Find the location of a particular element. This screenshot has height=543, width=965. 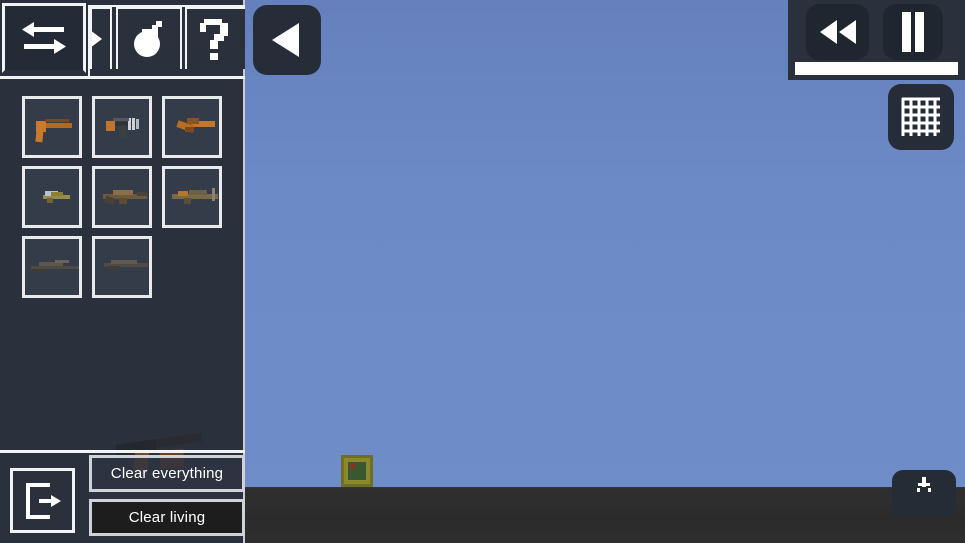

tab-next is located at coordinates (101, 38).